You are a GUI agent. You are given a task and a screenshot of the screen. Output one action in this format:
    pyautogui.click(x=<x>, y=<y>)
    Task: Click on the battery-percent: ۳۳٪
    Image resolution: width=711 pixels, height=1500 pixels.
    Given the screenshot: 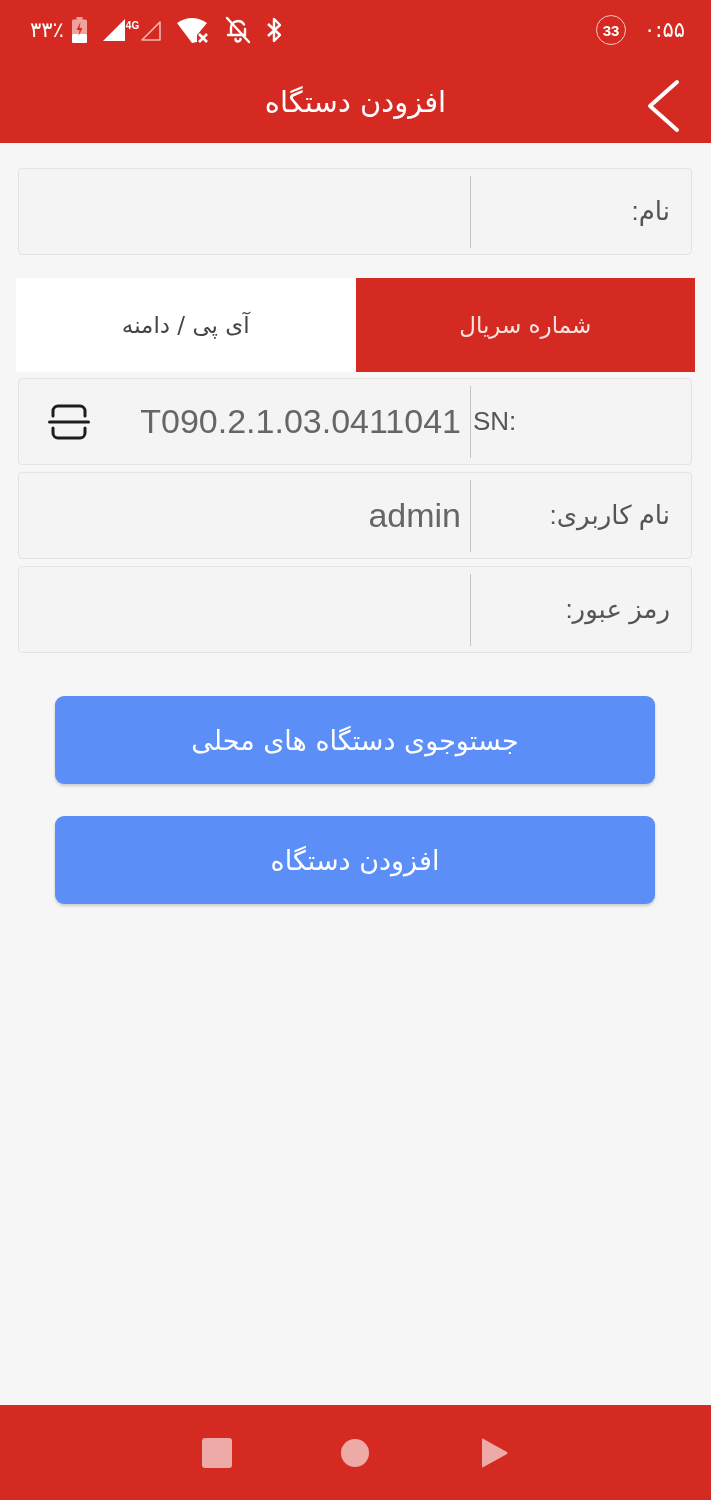 What is the action you would take?
    pyautogui.click(x=47, y=30)
    